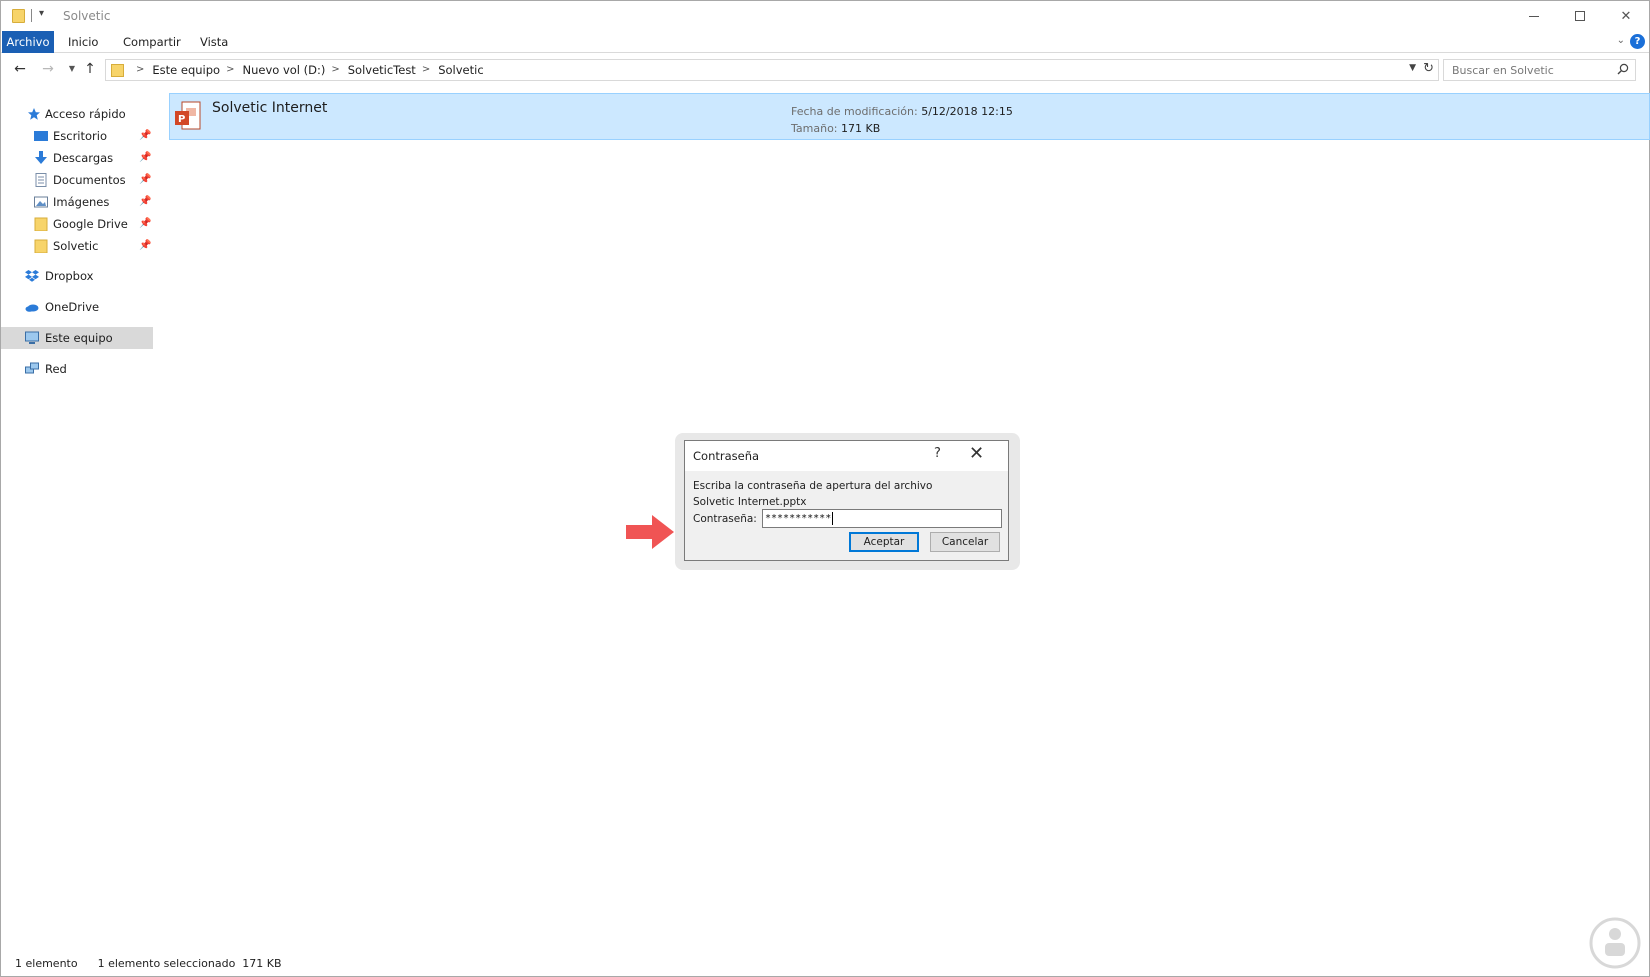  Describe the element at coordinates (460, 70) in the screenshot. I see `breadcrumb-solvetic: Solvetic` at that location.